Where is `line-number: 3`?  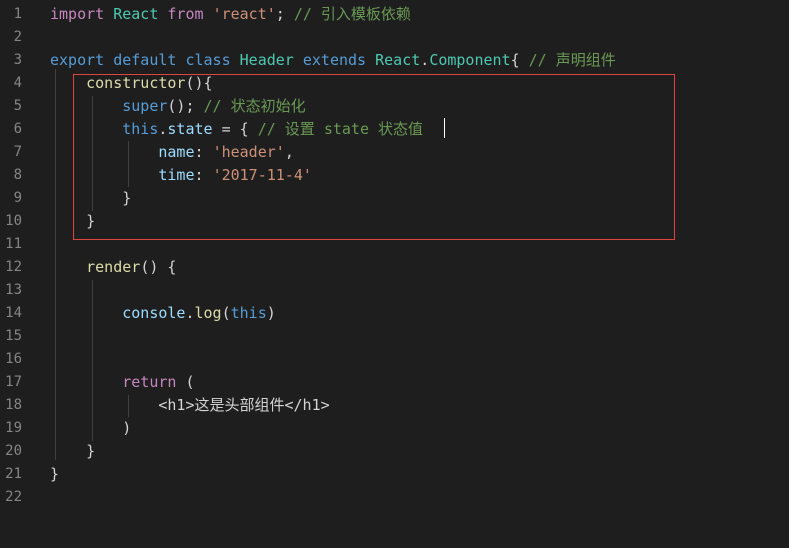
line-number: 3 is located at coordinates (17, 60).